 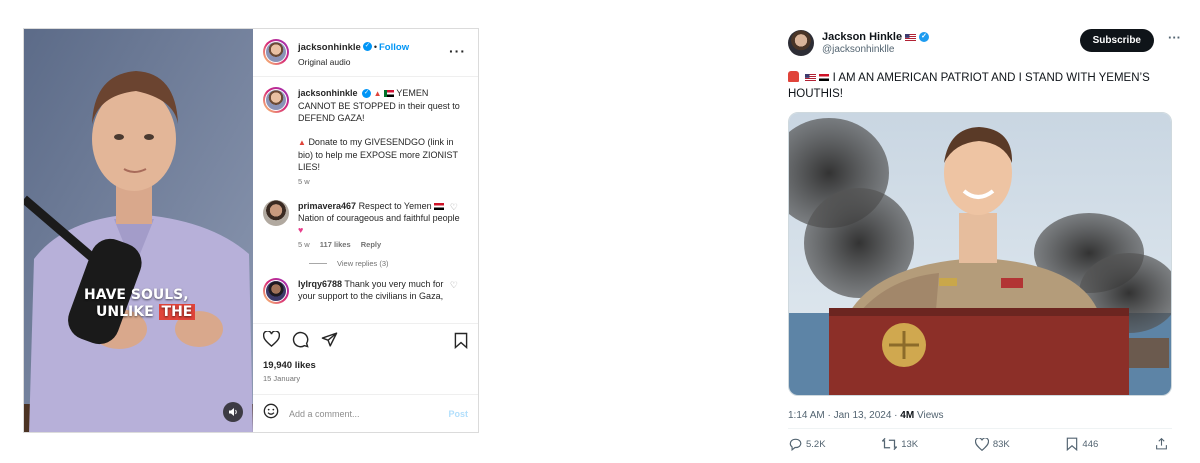 I want to click on repost-count: 13K, so click(x=910, y=444).